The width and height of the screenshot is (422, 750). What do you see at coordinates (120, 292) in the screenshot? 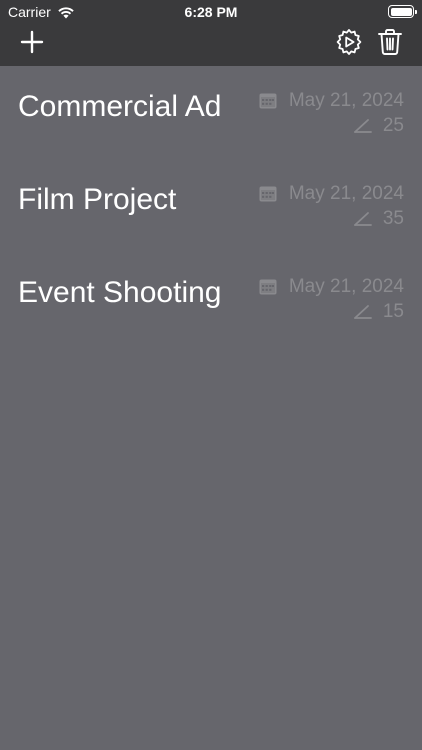
I see `item-title: Event Shooting` at bounding box center [120, 292].